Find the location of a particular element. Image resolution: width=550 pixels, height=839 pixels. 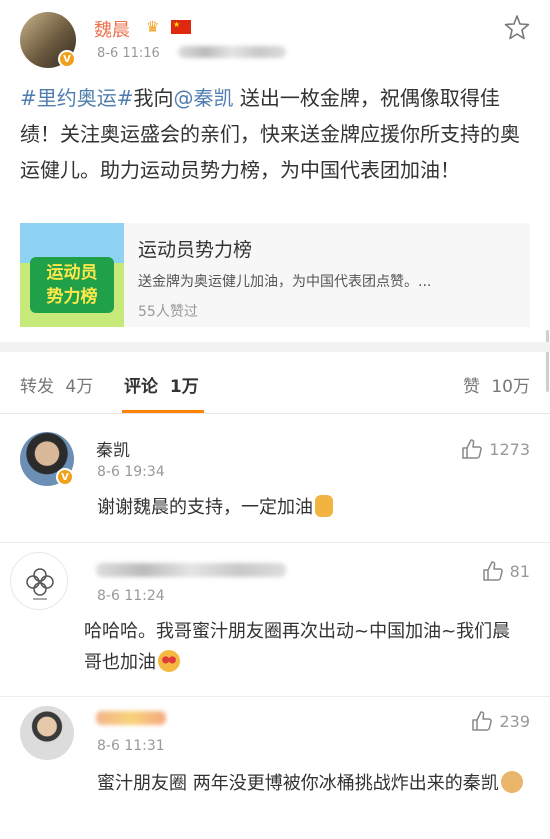

card-image: 运动员 势力榜 is located at coordinates (72, 275).